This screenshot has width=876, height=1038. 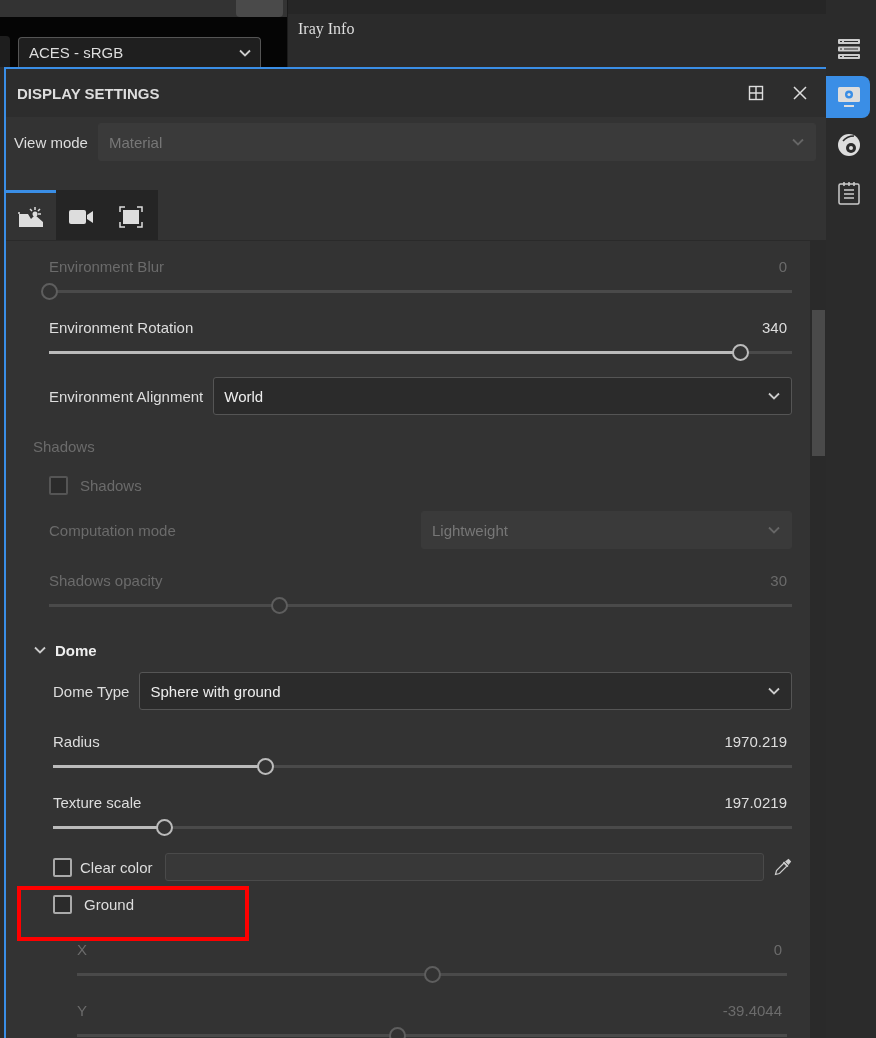 What do you see at coordinates (755, 802) in the screenshot?
I see `slider-value: 197.0219` at bounding box center [755, 802].